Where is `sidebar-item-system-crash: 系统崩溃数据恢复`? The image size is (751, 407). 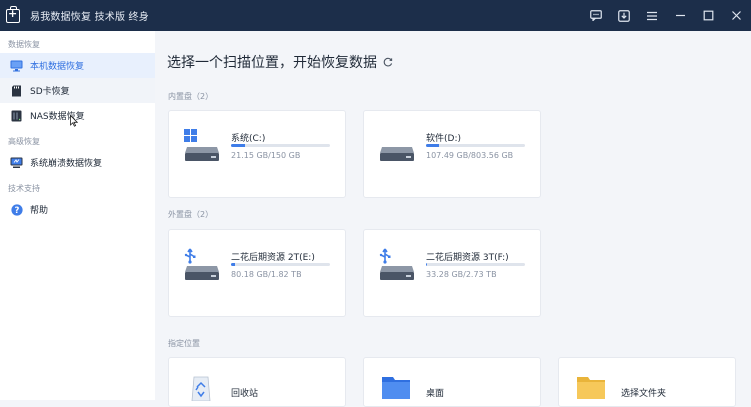
sidebar-item-system-crash: 系统崩溃数据恢复 is located at coordinates (77, 162).